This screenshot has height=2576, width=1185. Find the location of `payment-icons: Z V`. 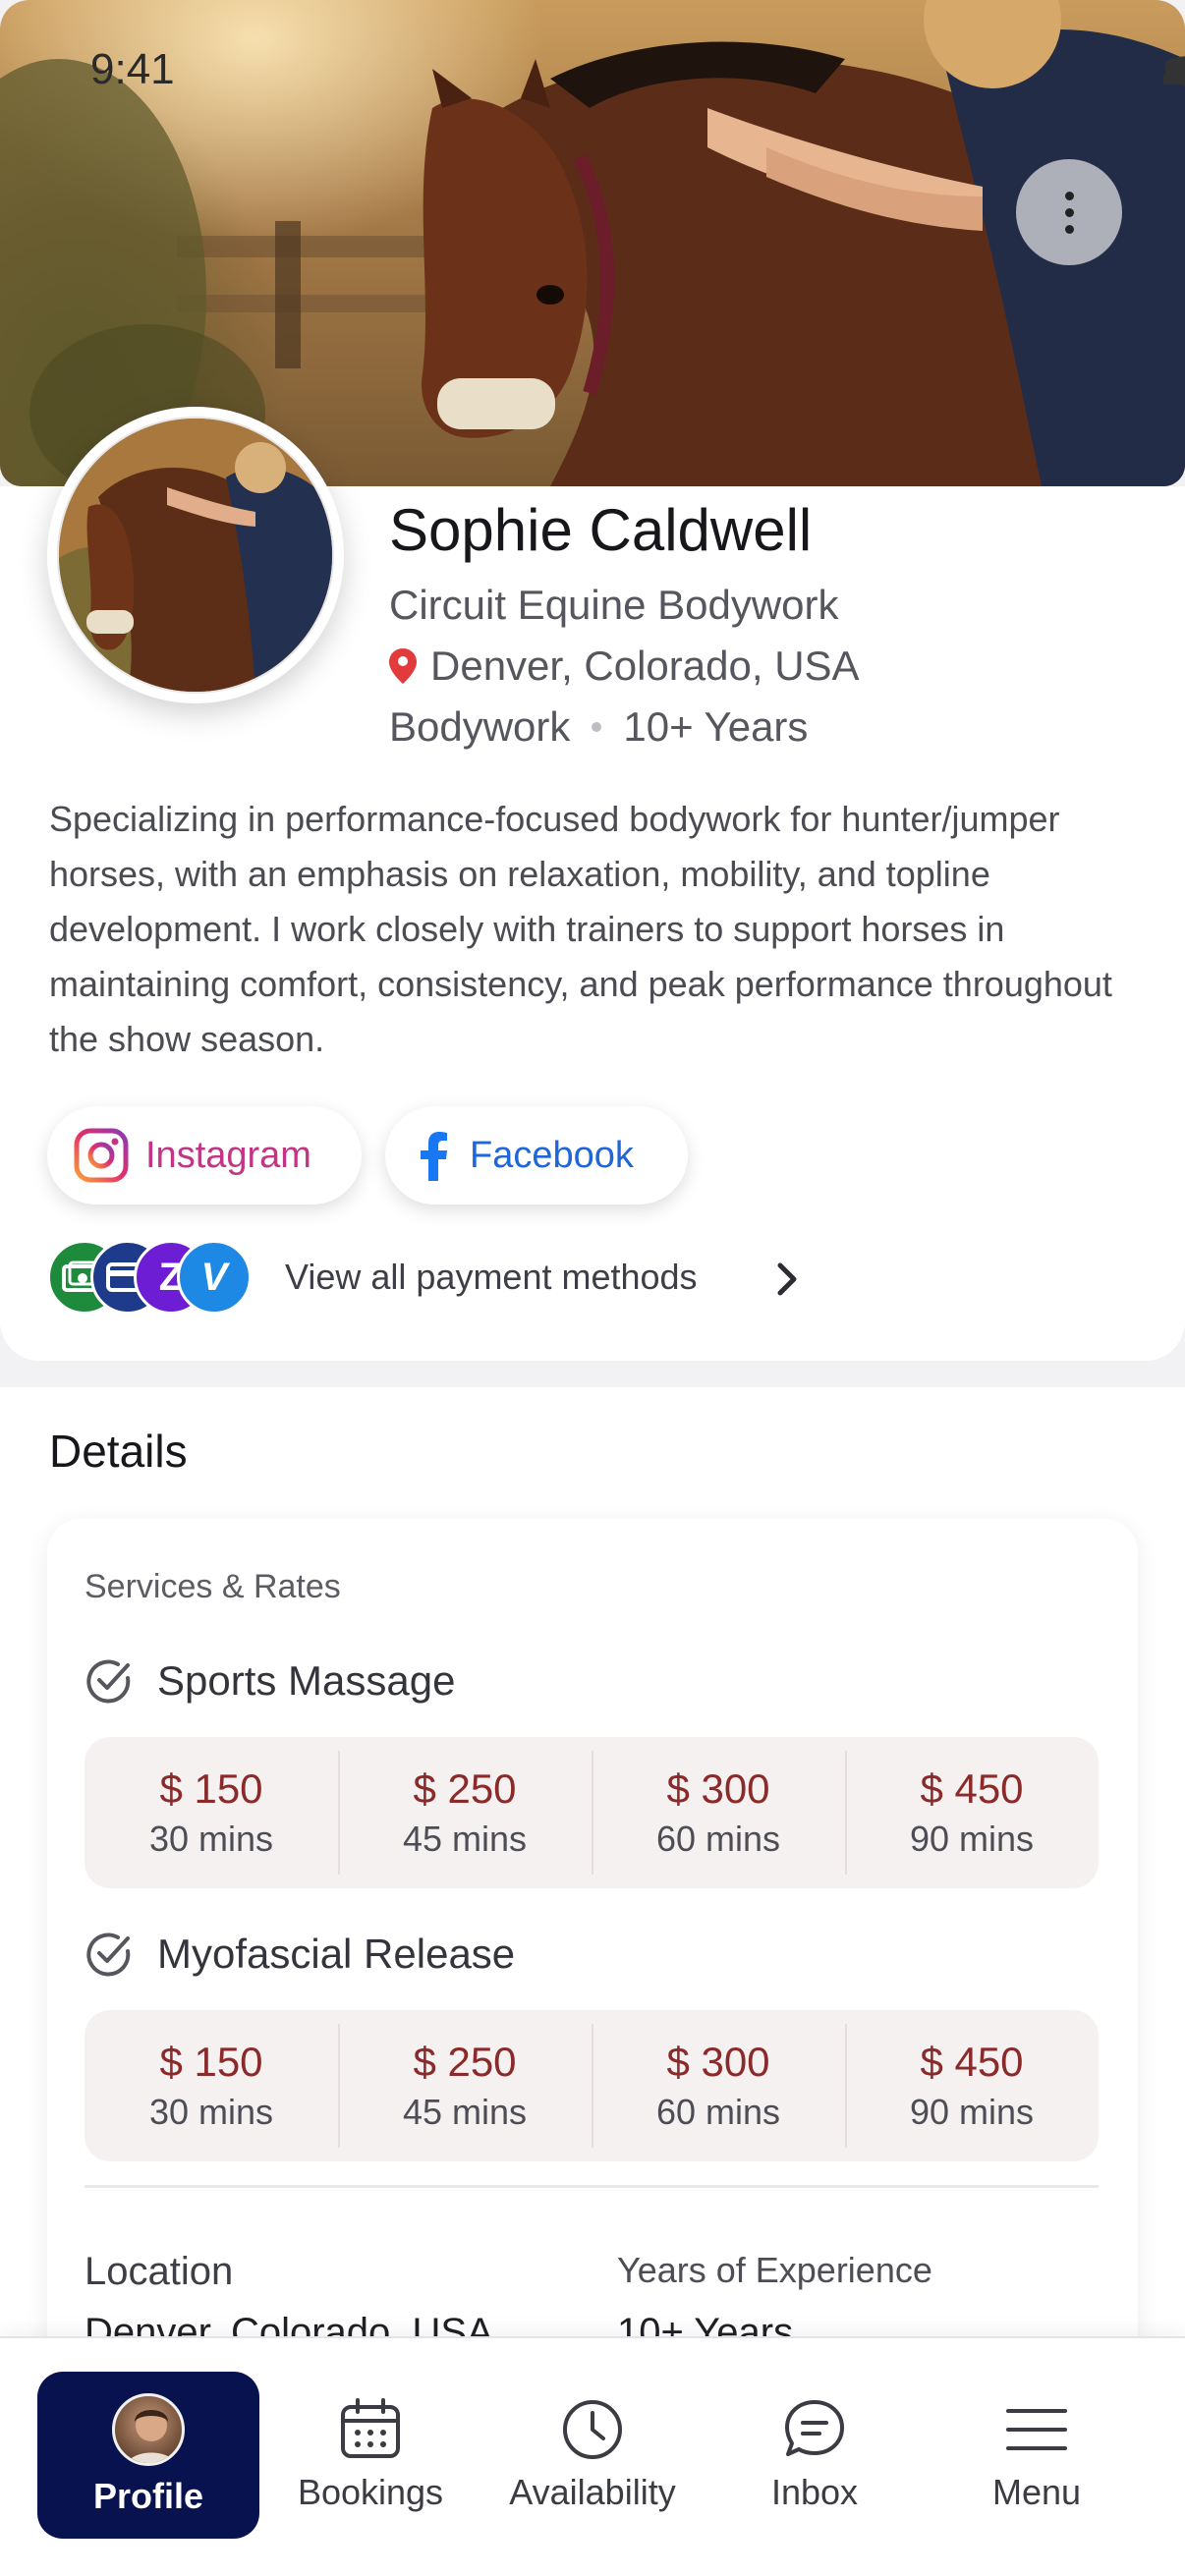

payment-icons: Z V is located at coordinates (151, 1277).